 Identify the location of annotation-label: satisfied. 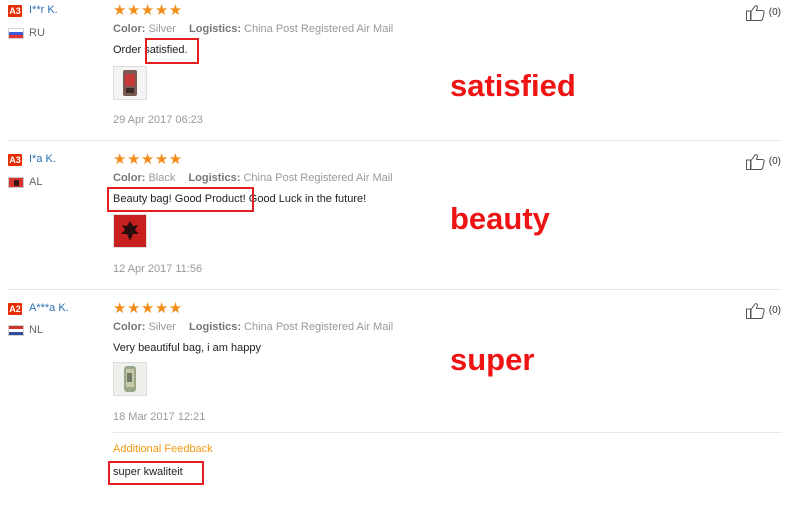
(513, 85).